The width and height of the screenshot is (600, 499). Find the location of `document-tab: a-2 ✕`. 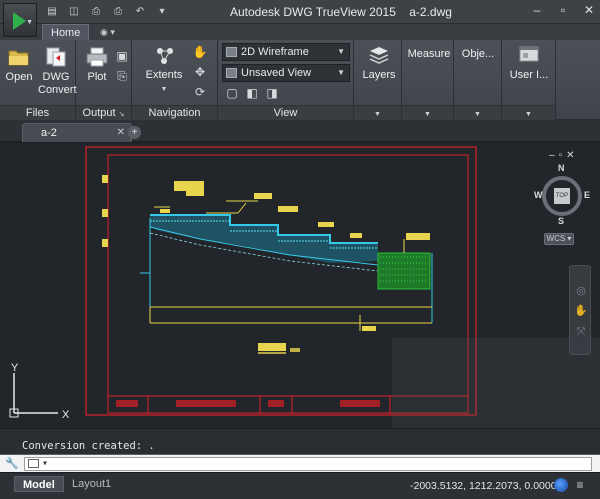

document-tab: a-2 ✕ is located at coordinates (77, 132).